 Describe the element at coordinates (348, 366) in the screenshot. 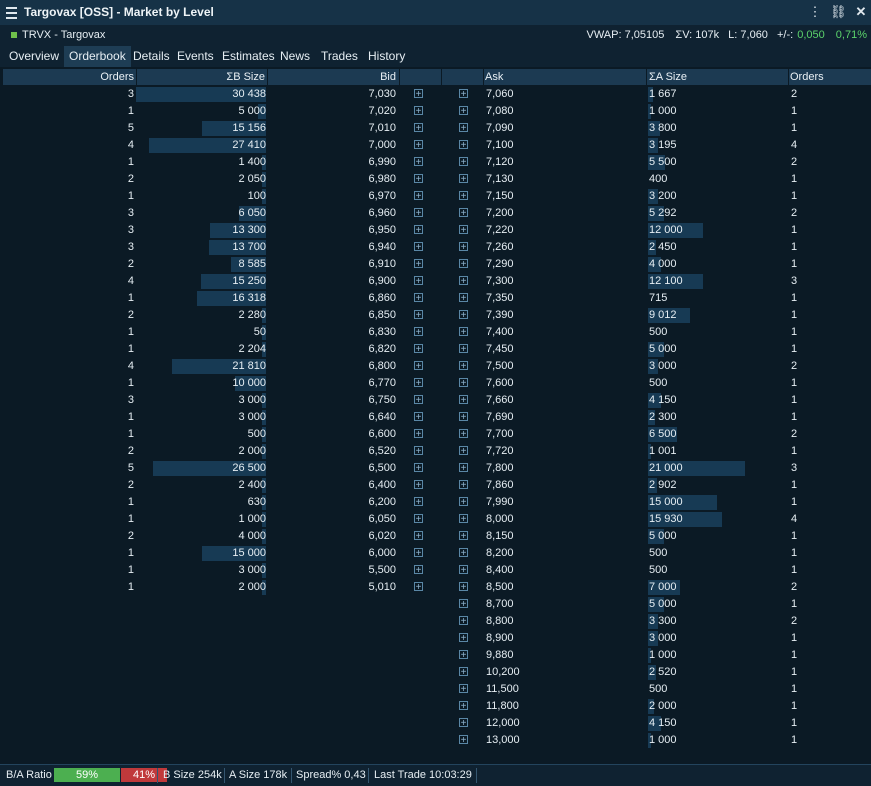

I see `bid-price: 6,800` at that location.